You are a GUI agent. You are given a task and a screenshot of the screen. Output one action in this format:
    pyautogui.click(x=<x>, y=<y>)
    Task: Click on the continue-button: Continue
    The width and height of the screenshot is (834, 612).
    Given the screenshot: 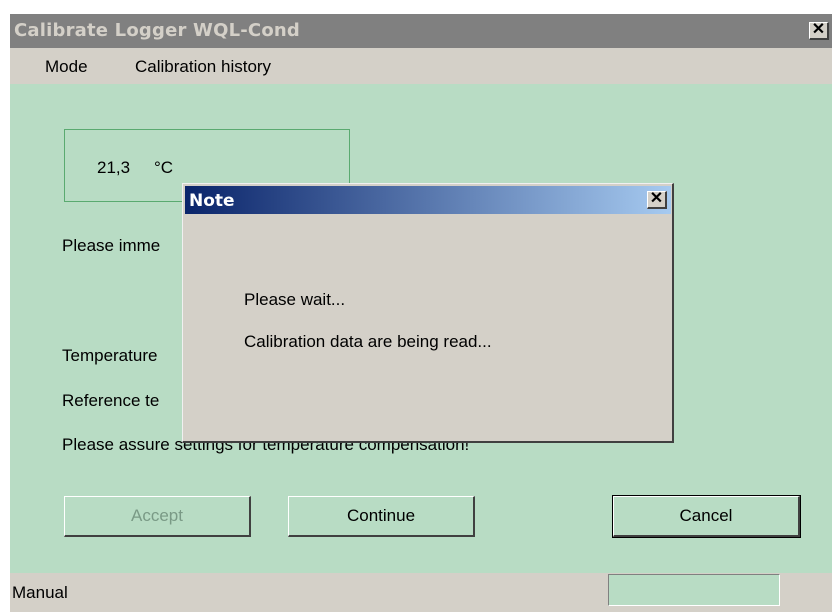 What is the action you would take?
    pyautogui.click(x=381, y=516)
    